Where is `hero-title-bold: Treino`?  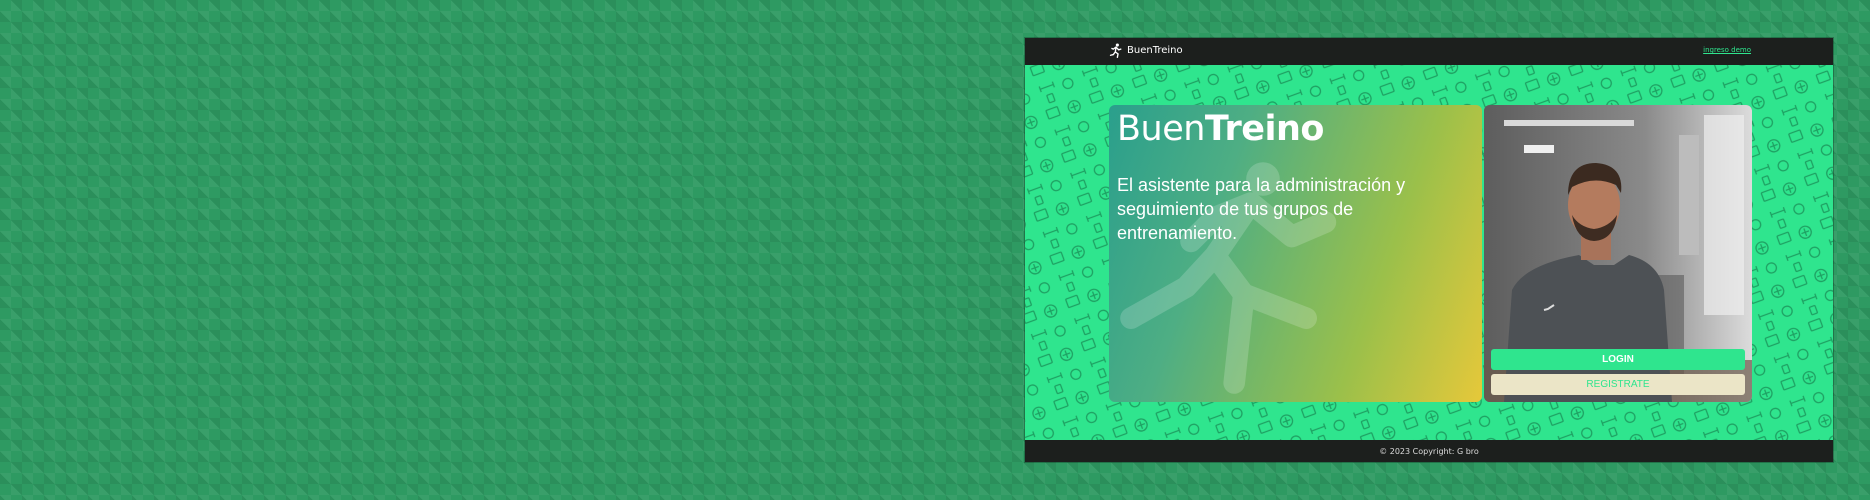 hero-title-bold: Treino is located at coordinates (1264, 129).